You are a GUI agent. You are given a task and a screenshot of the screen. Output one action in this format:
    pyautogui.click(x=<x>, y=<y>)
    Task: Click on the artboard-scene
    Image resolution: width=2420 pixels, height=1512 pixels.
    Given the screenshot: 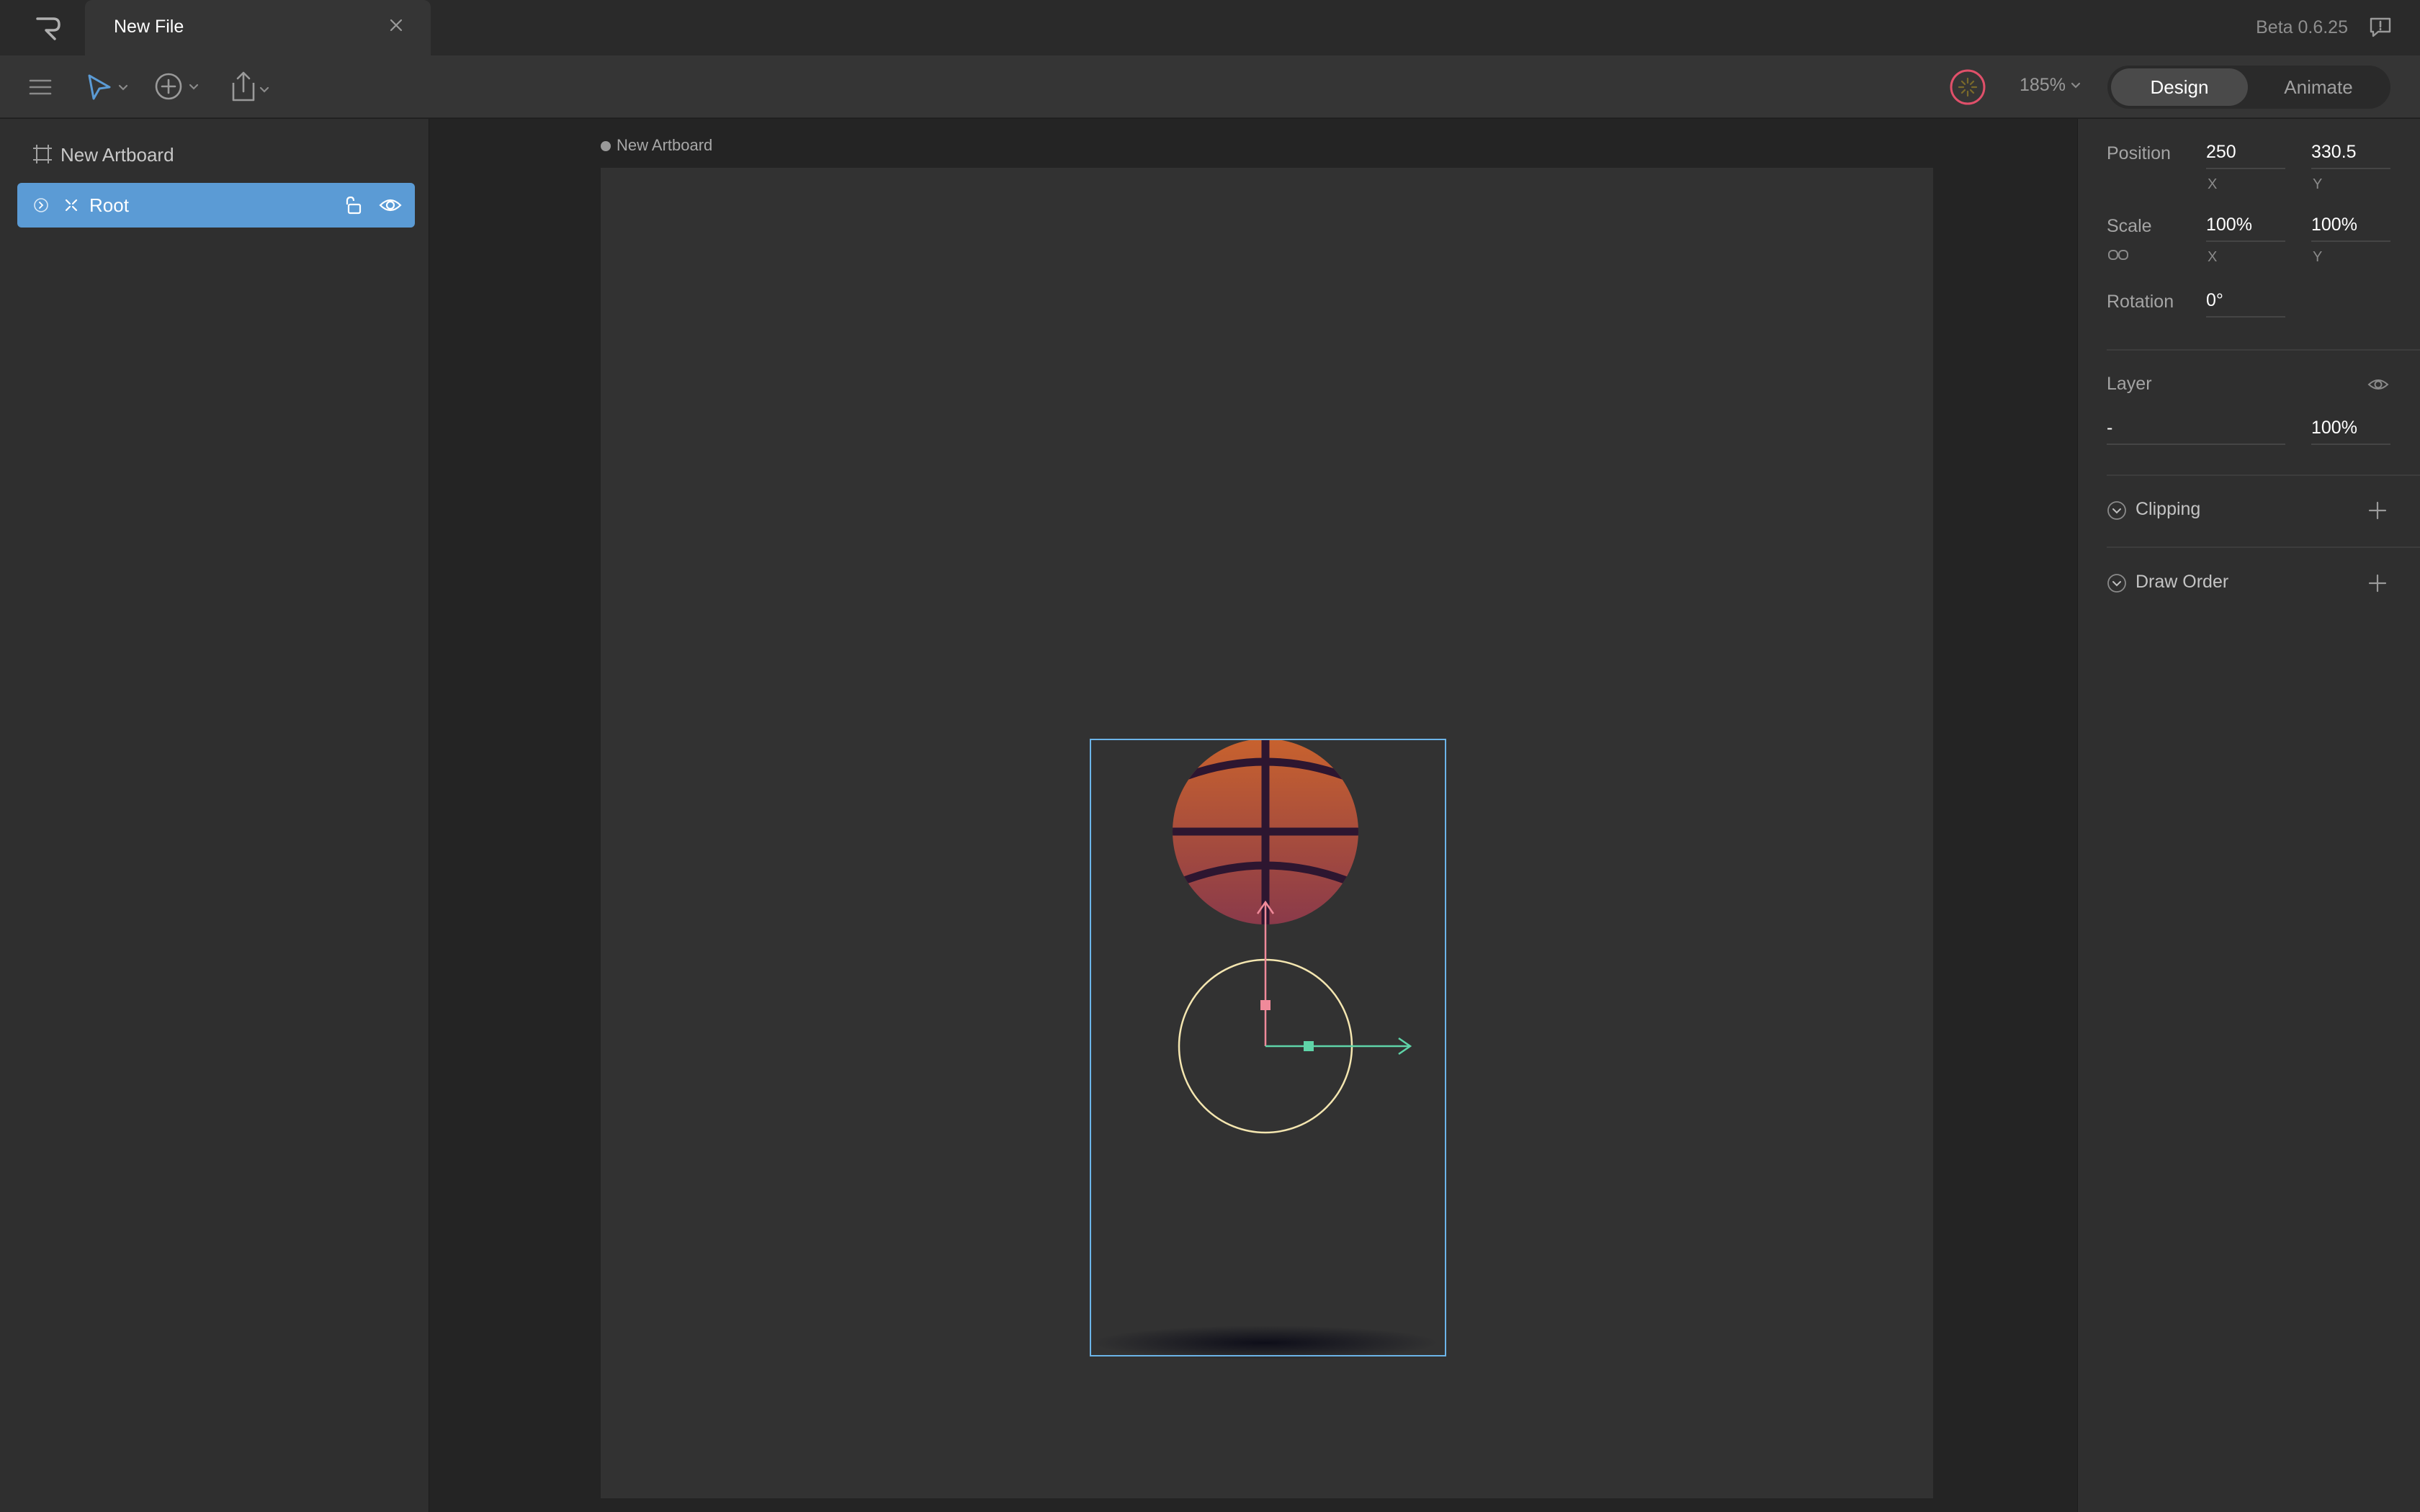 What is the action you would take?
    pyautogui.click(x=1268, y=1048)
    